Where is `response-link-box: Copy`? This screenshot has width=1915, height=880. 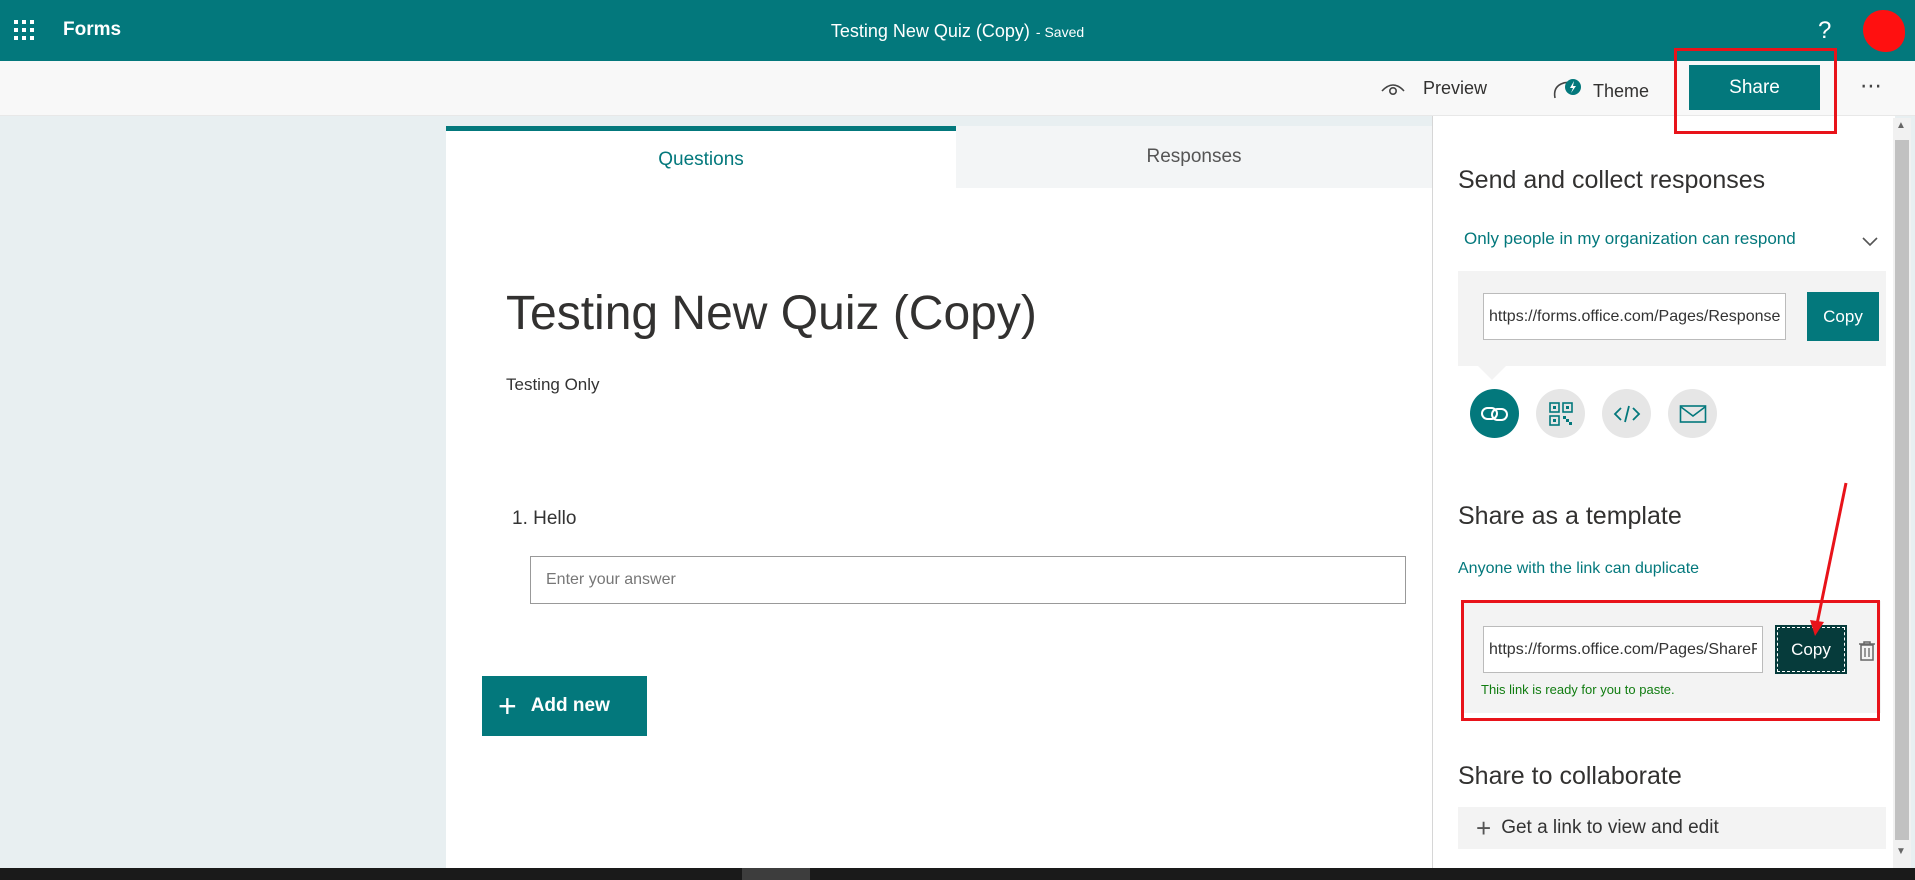 response-link-box: Copy is located at coordinates (1672, 318).